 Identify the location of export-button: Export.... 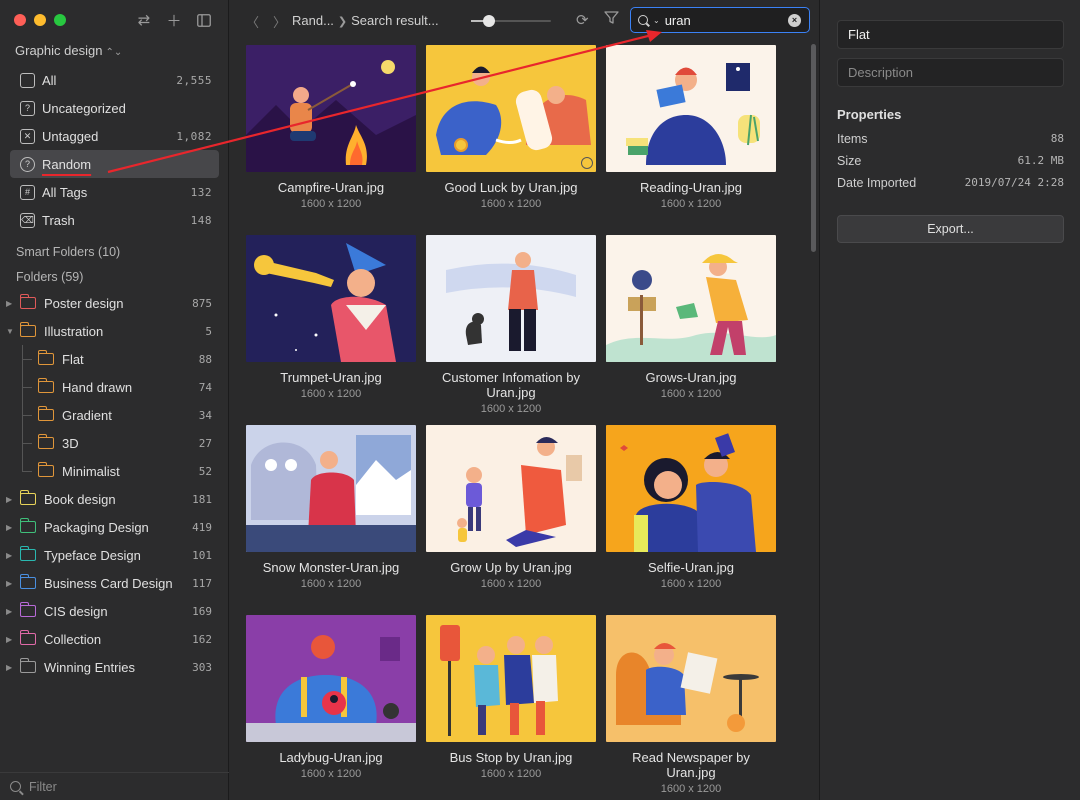
(950, 229).